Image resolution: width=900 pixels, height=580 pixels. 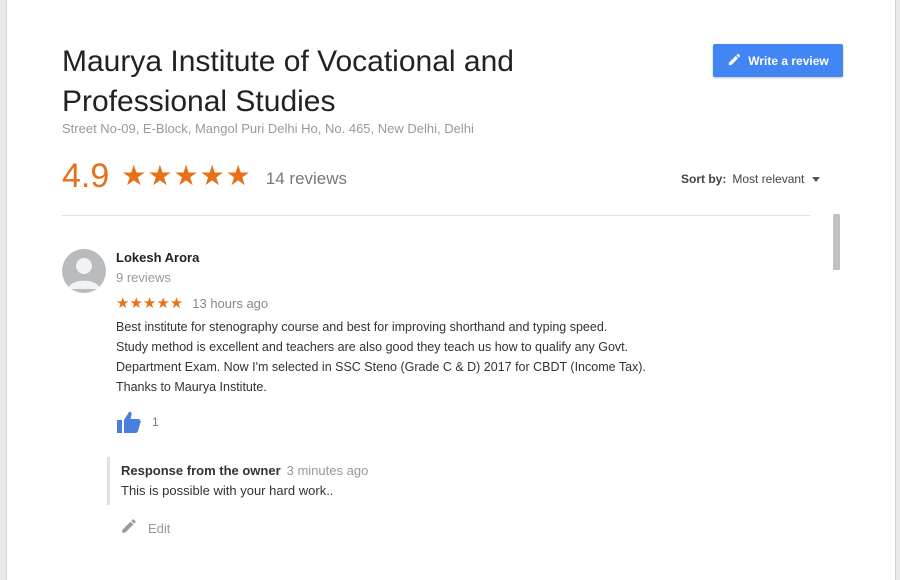 What do you see at coordinates (816, 179) in the screenshot?
I see `caret-down-icon` at bounding box center [816, 179].